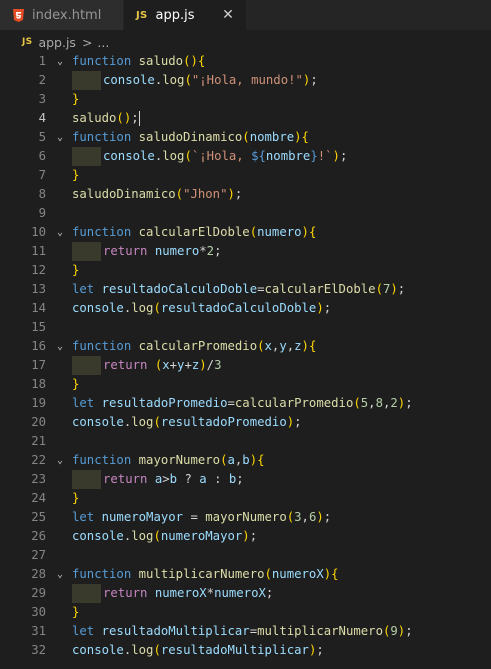 Image resolution: width=491 pixels, height=669 pixels. I want to click on code-text: console.log(`¡Hola, ${nombre}!`);, so click(225, 156).